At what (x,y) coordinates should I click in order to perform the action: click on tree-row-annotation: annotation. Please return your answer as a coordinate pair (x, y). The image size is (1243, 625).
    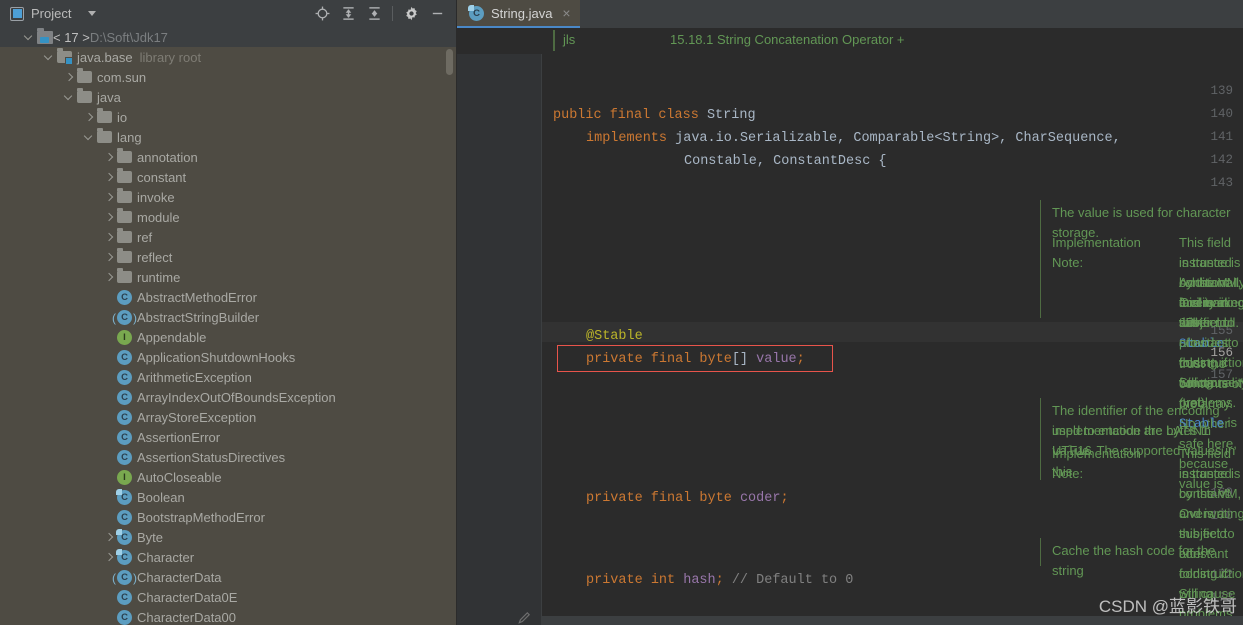
    Looking at the image, I should click on (228, 157).